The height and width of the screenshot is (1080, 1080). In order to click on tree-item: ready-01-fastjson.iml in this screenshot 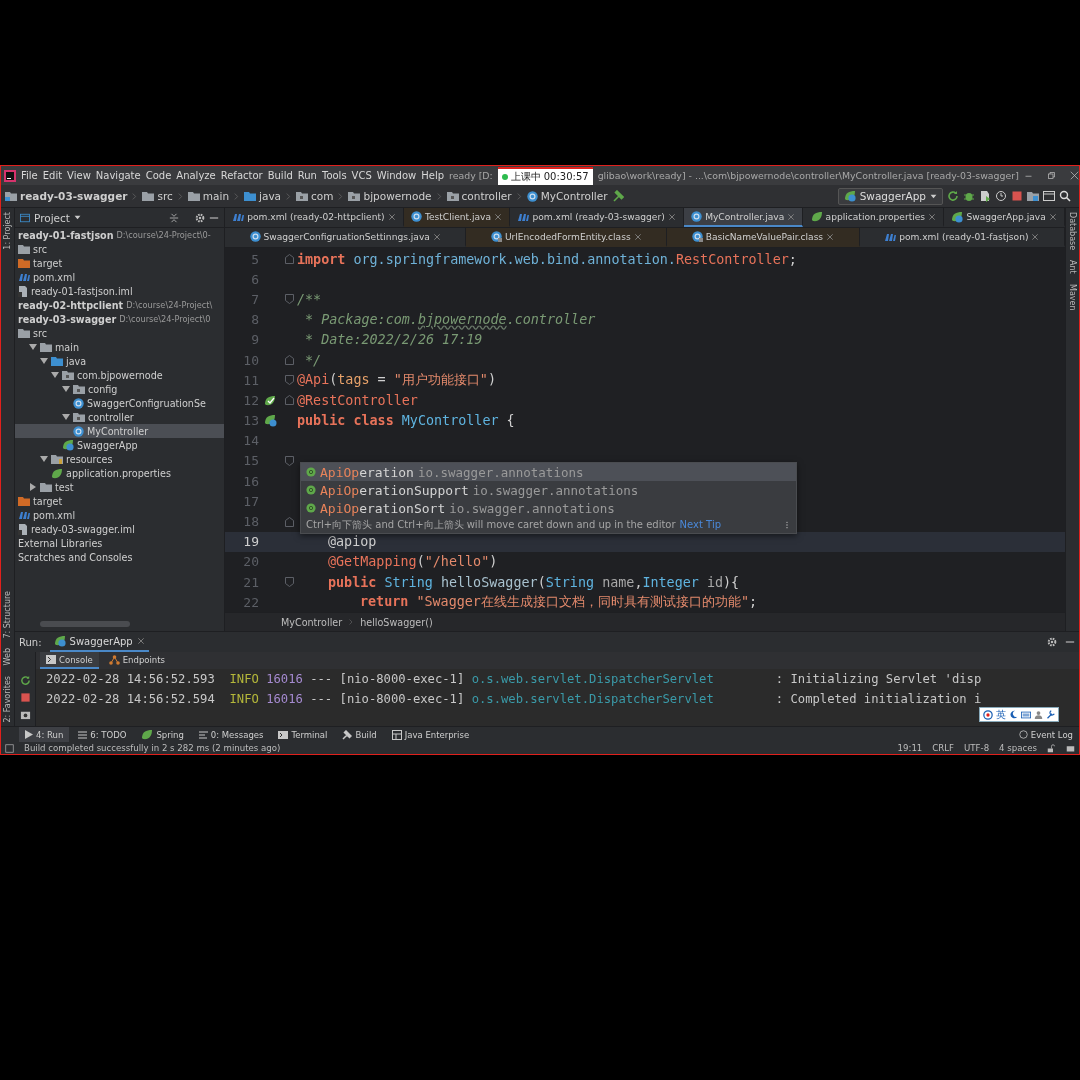, I will do `click(119, 291)`.